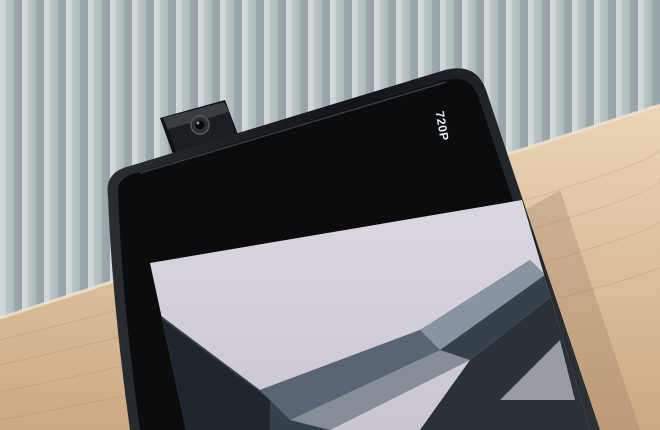 The height and width of the screenshot is (430, 660). What do you see at coordinates (200, 125) in the screenshot?
I see `popup-camera-icon` at bounding box center [200, 125].